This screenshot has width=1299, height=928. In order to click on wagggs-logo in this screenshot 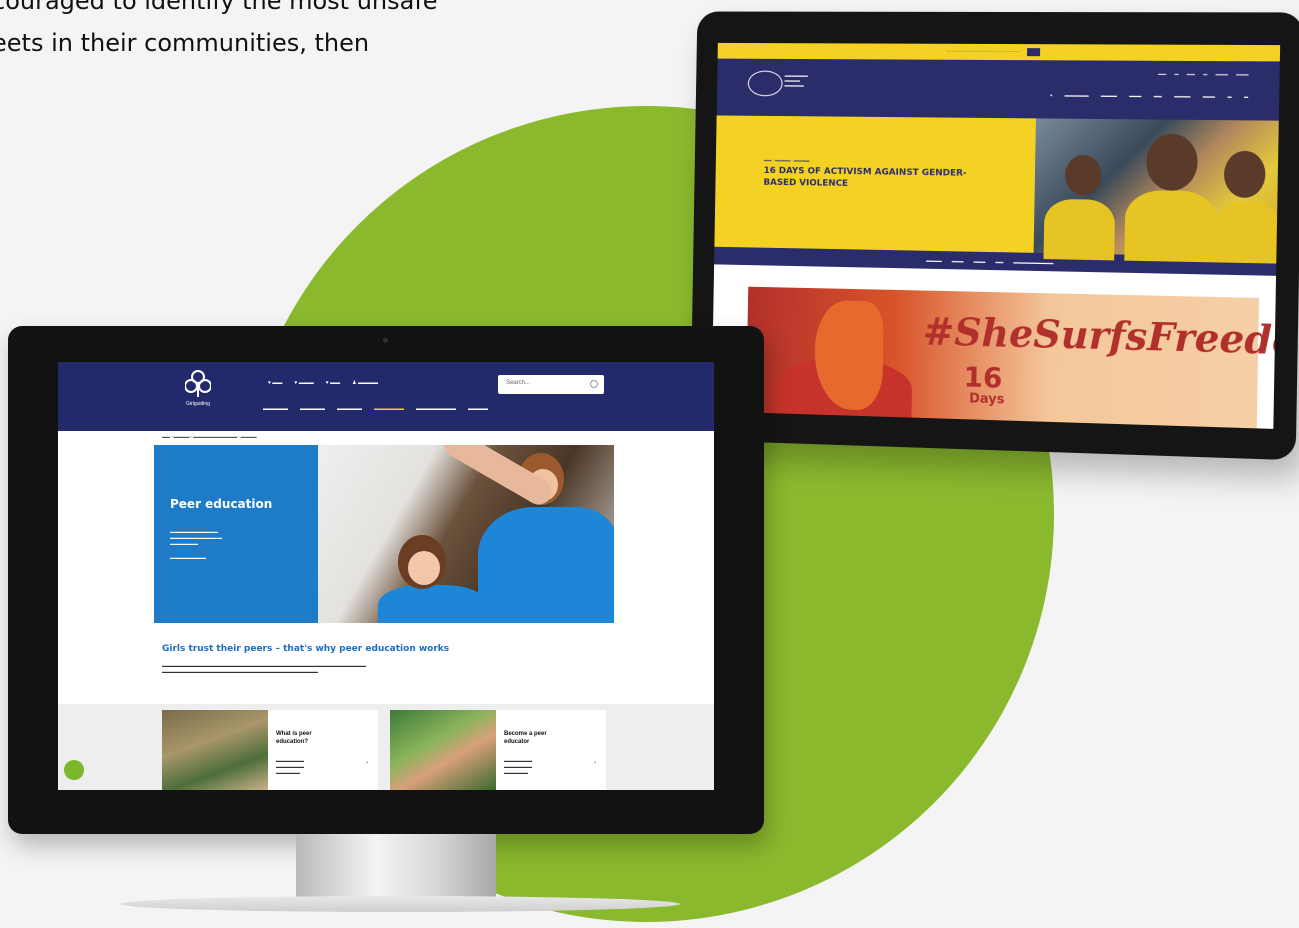, I will do `click(765, 83)`.